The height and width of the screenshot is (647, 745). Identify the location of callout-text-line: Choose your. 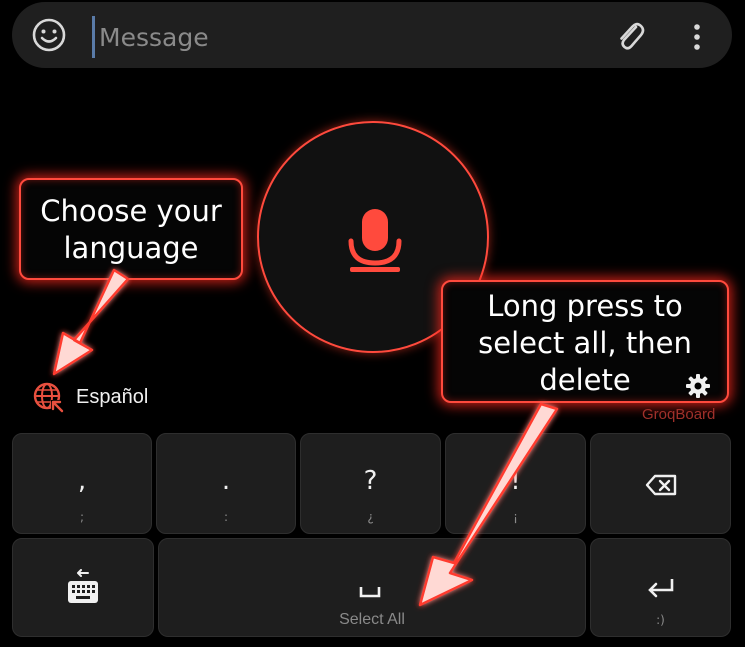
(131, 211).